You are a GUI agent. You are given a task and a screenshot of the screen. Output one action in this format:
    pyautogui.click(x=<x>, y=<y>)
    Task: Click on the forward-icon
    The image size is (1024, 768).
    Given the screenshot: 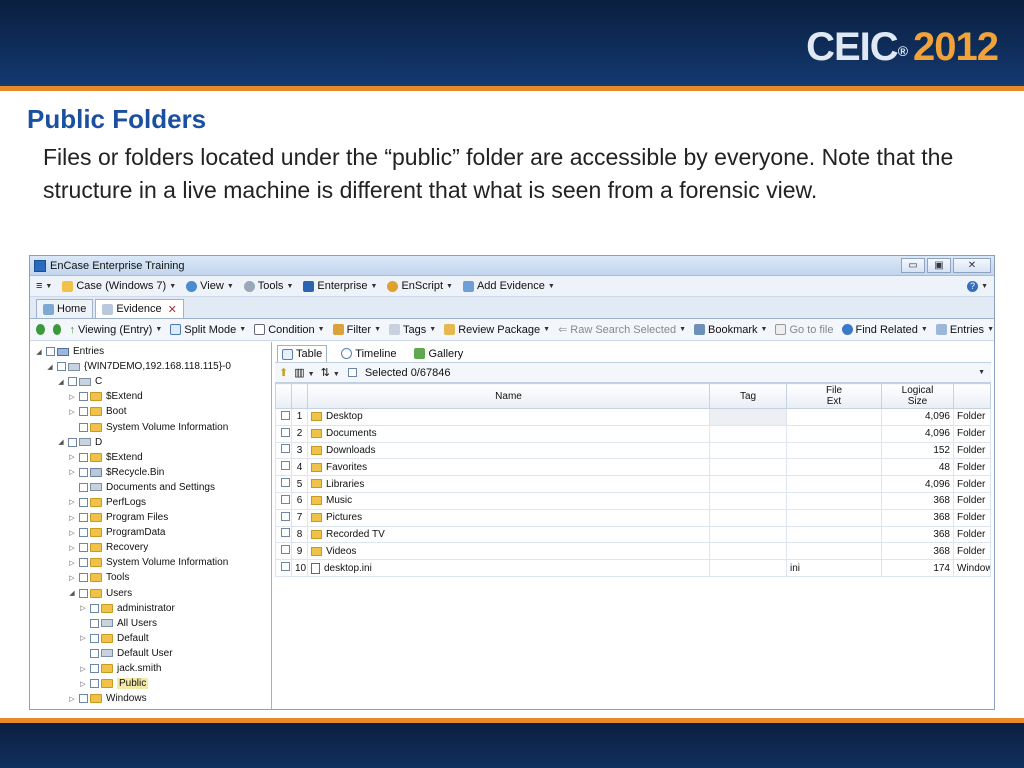 What is the action you would take?
    pyautogui.click(x=57, y=329)
    